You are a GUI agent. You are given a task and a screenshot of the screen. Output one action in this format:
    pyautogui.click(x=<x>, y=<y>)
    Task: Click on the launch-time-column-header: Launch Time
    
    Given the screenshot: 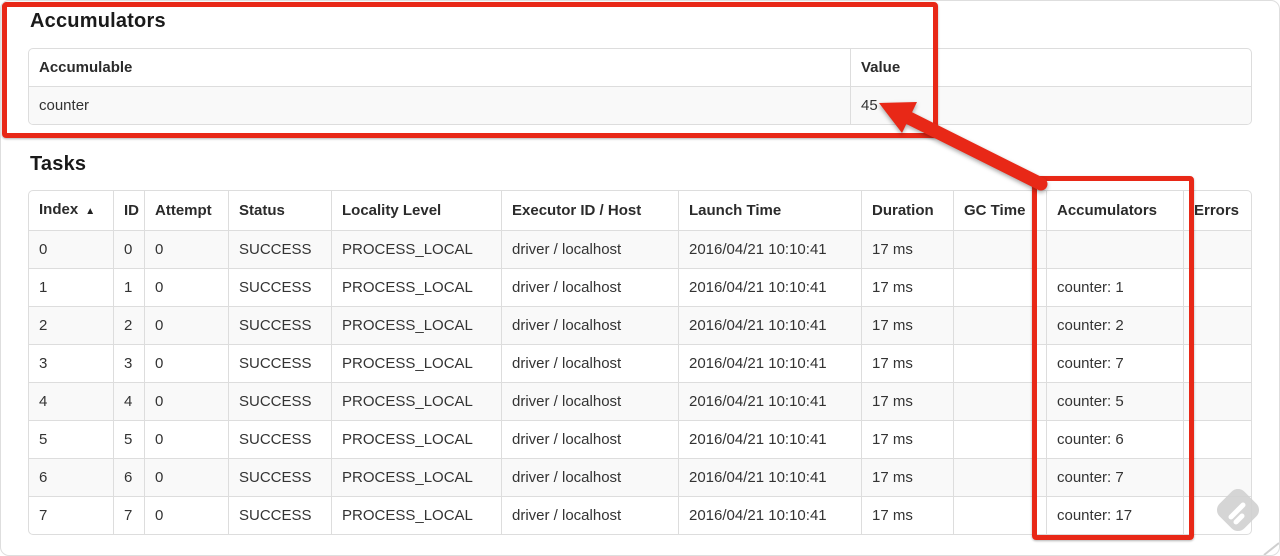 What is the action you would take?
    pyautogui.click(x=769, y=210)
    